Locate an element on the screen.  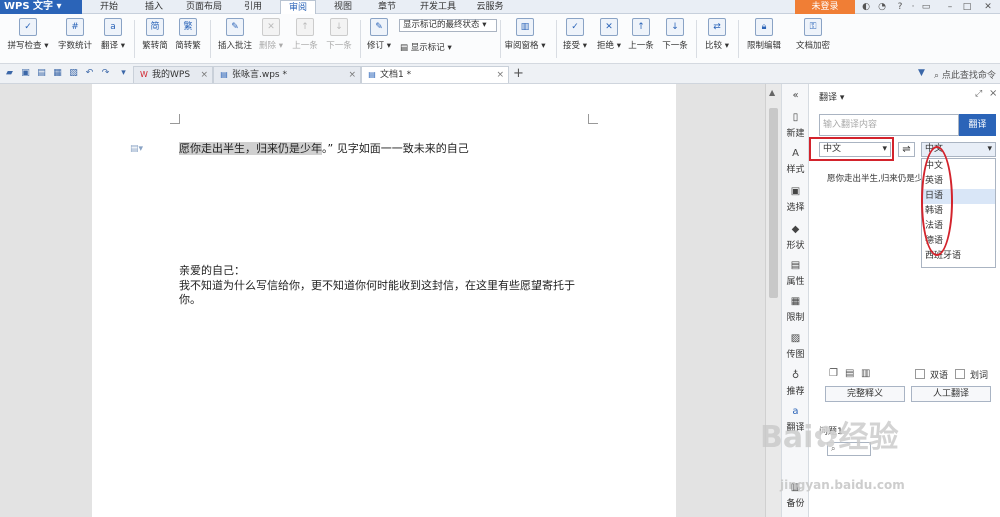
skin-icon: ◐ is located at coordinates (866, 7).